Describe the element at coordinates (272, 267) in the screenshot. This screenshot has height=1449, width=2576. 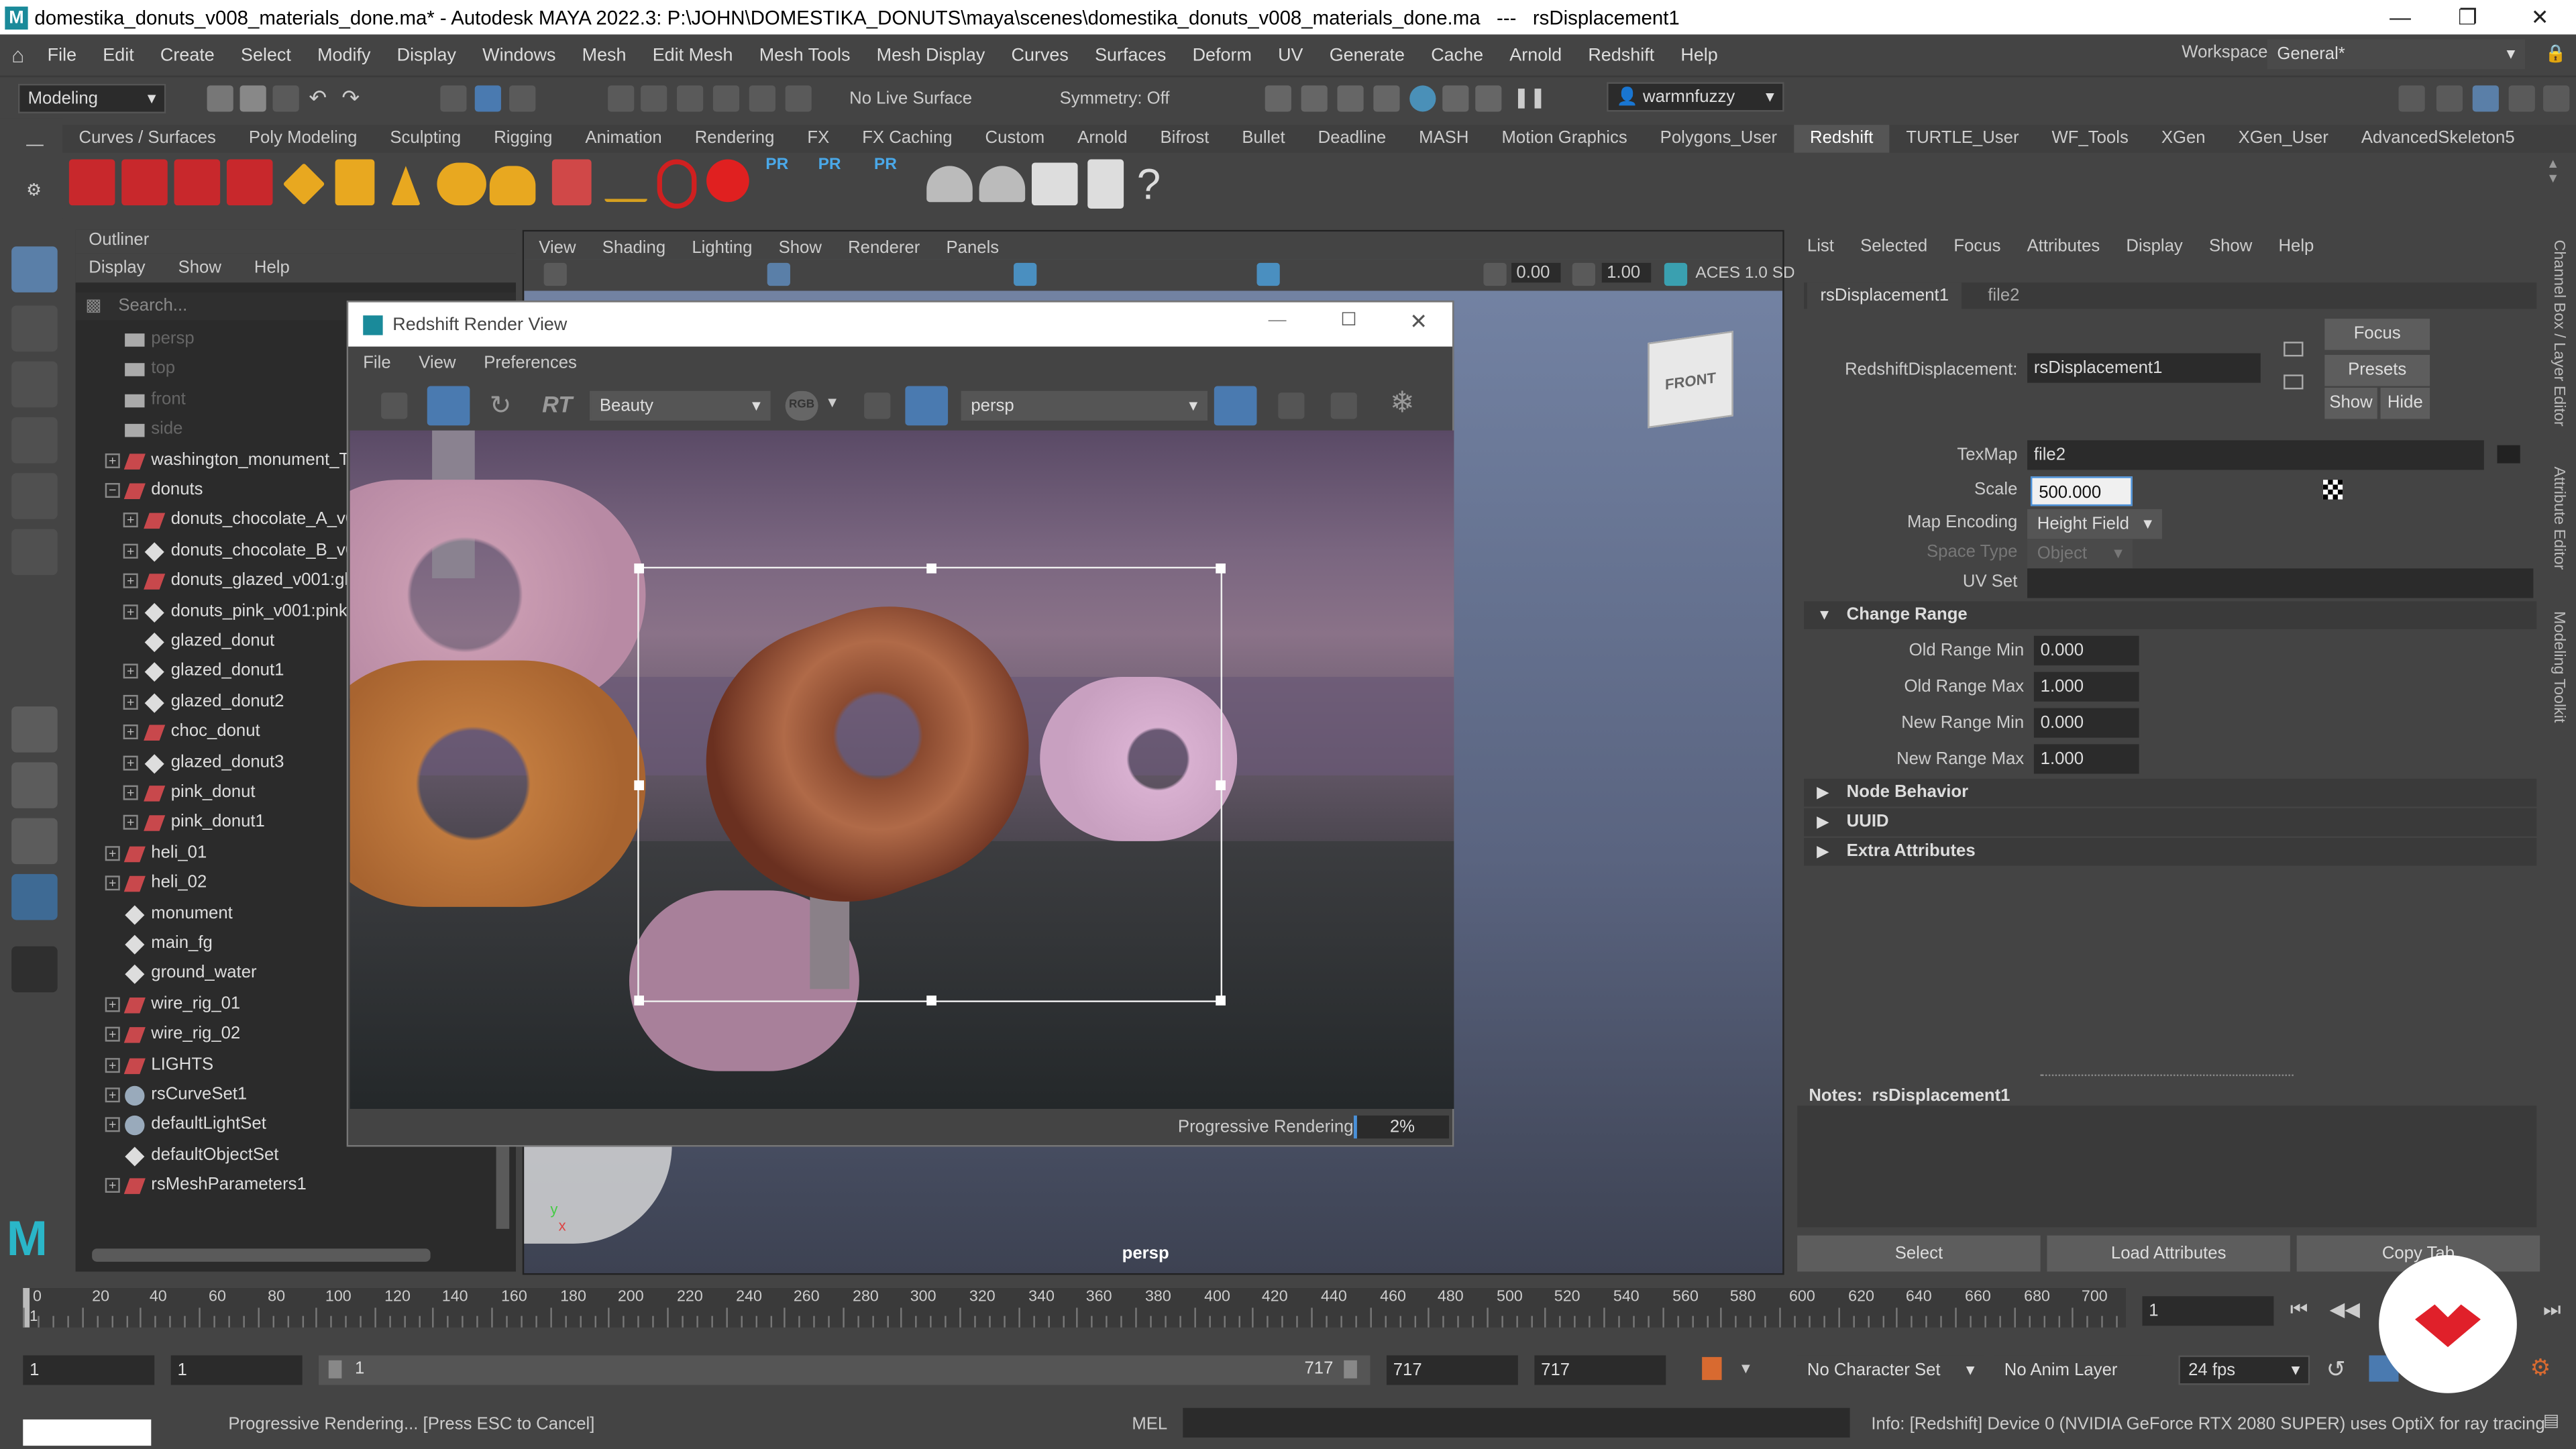
I see `outliner-menu-help: Help` at that location.